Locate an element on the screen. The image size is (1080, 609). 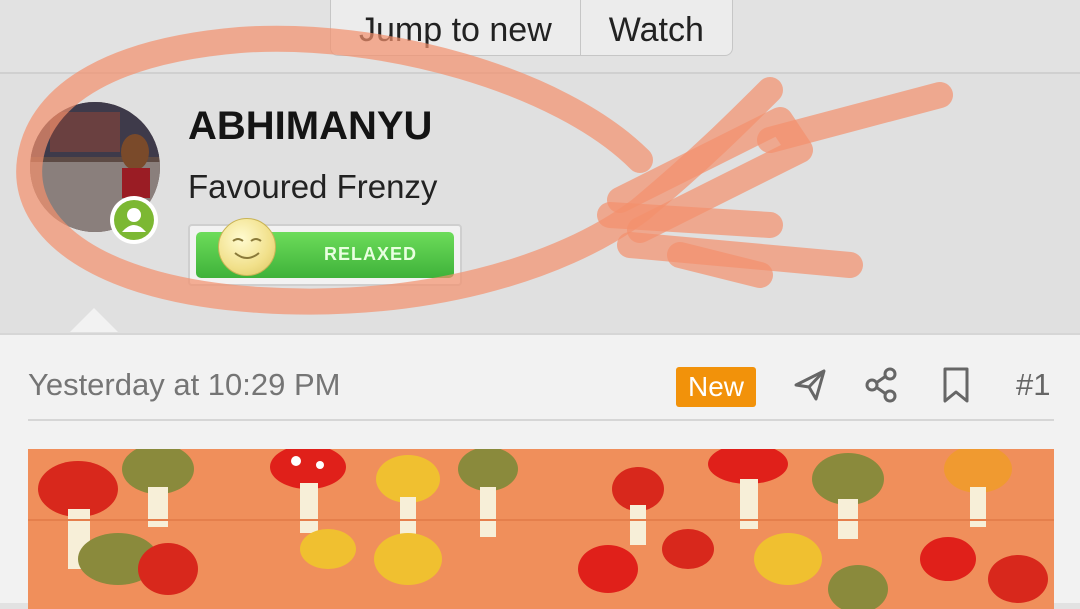
mood-label: RELAXED is located at coordinates (371, 254).